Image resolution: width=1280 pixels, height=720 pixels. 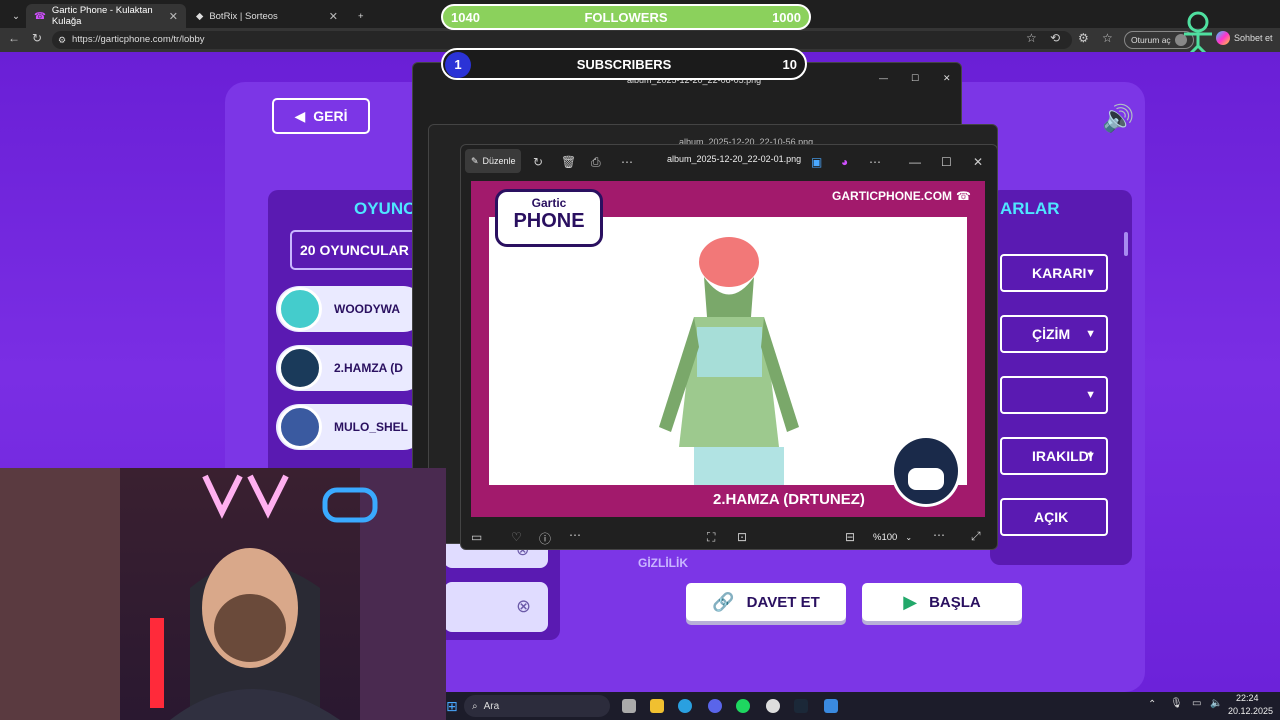 I want to click on avatar-face, so click(x=926, y=479).